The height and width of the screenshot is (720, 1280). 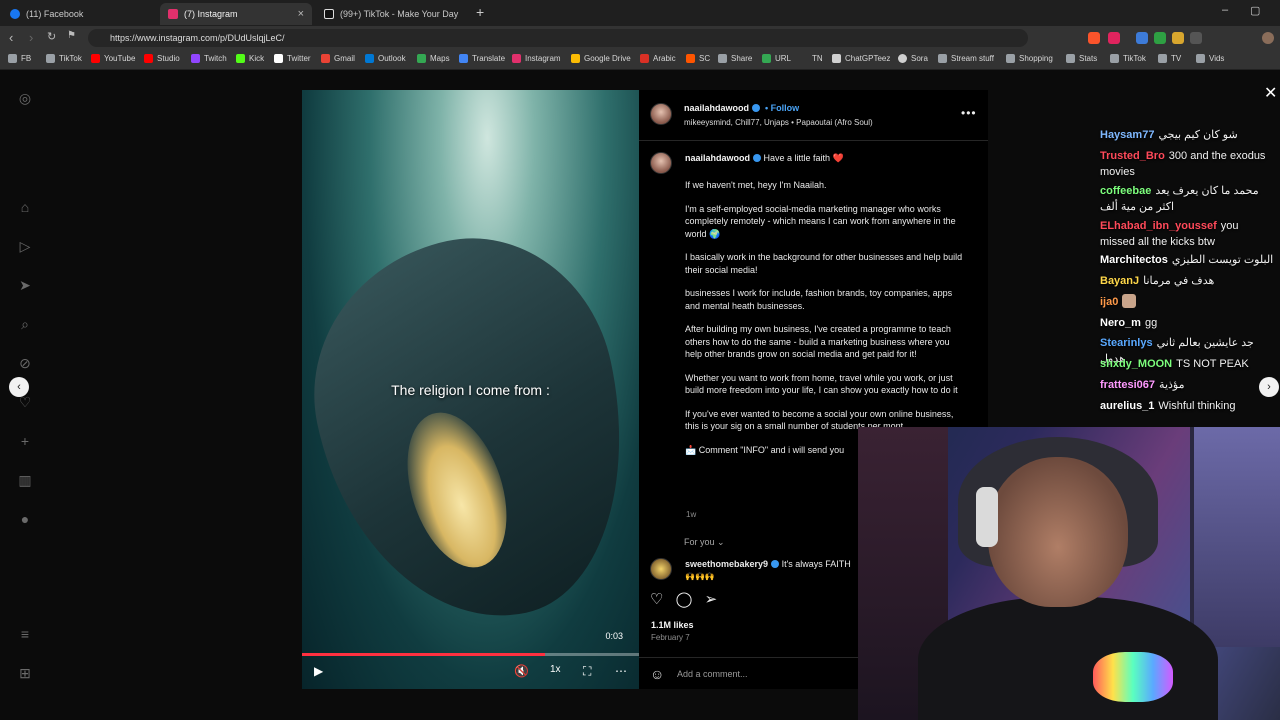 What do you see at coordinates (521, 671) in the screenshot?
I see `mute-icon: 🔇` at bounding box center [521, 671].